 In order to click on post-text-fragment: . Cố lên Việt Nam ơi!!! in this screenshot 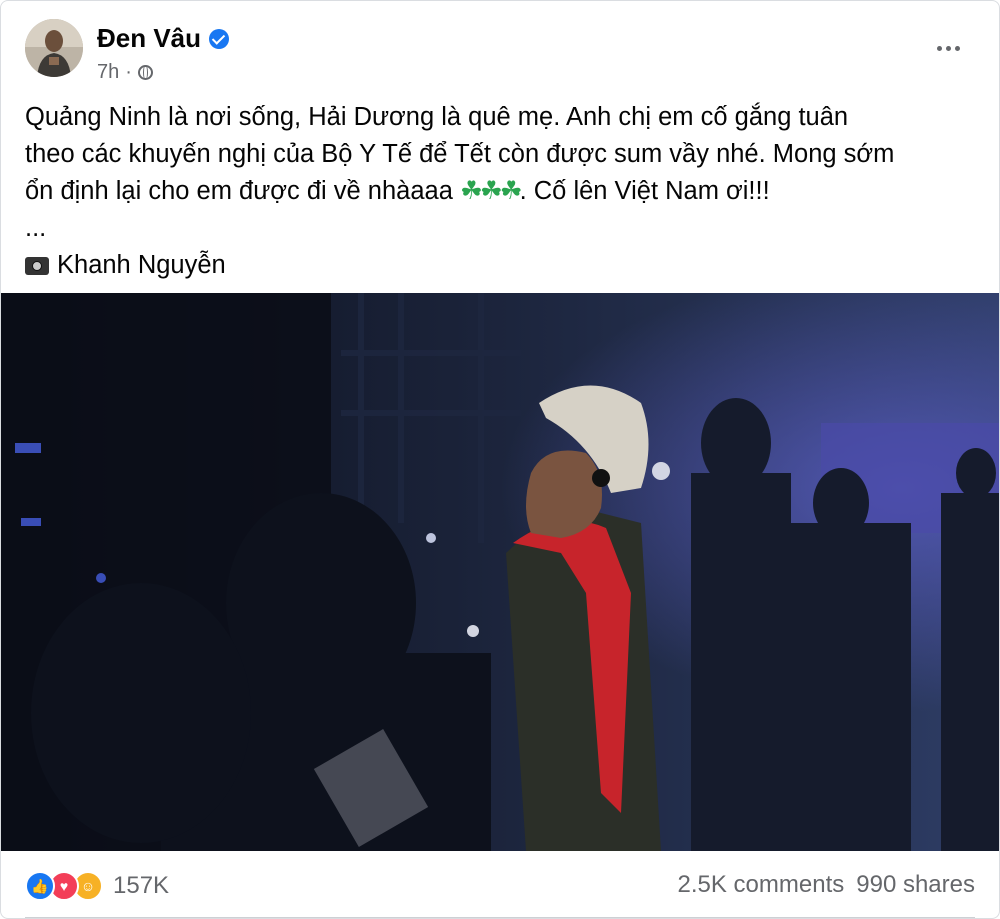, I will do `click(644, 191)`.